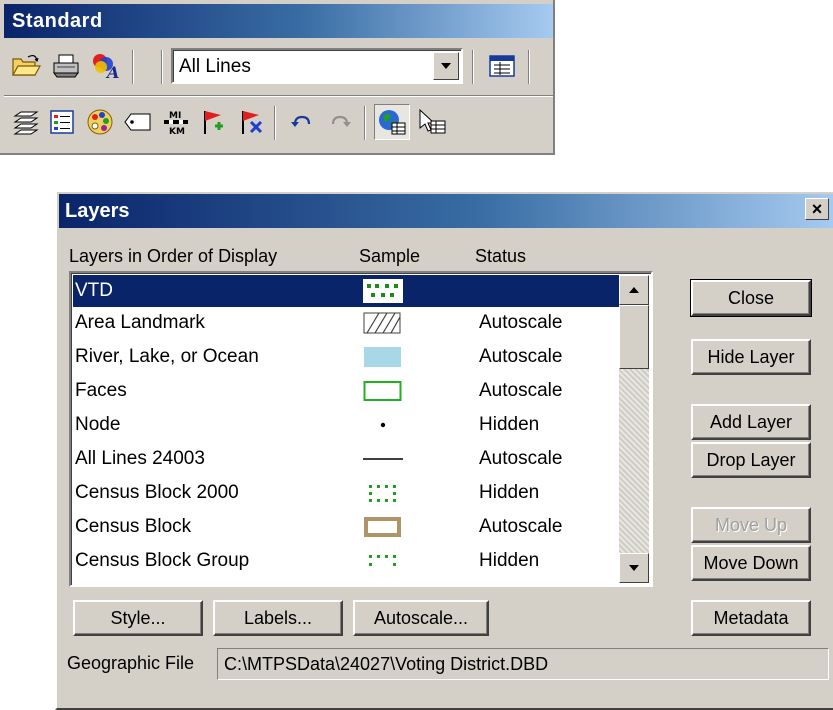 Image resolution: width=833 pixels, height=710 pixels. Describe the element at coordinates (383, 357) in the screenshot. I see `sample-blue-fill` at that location.